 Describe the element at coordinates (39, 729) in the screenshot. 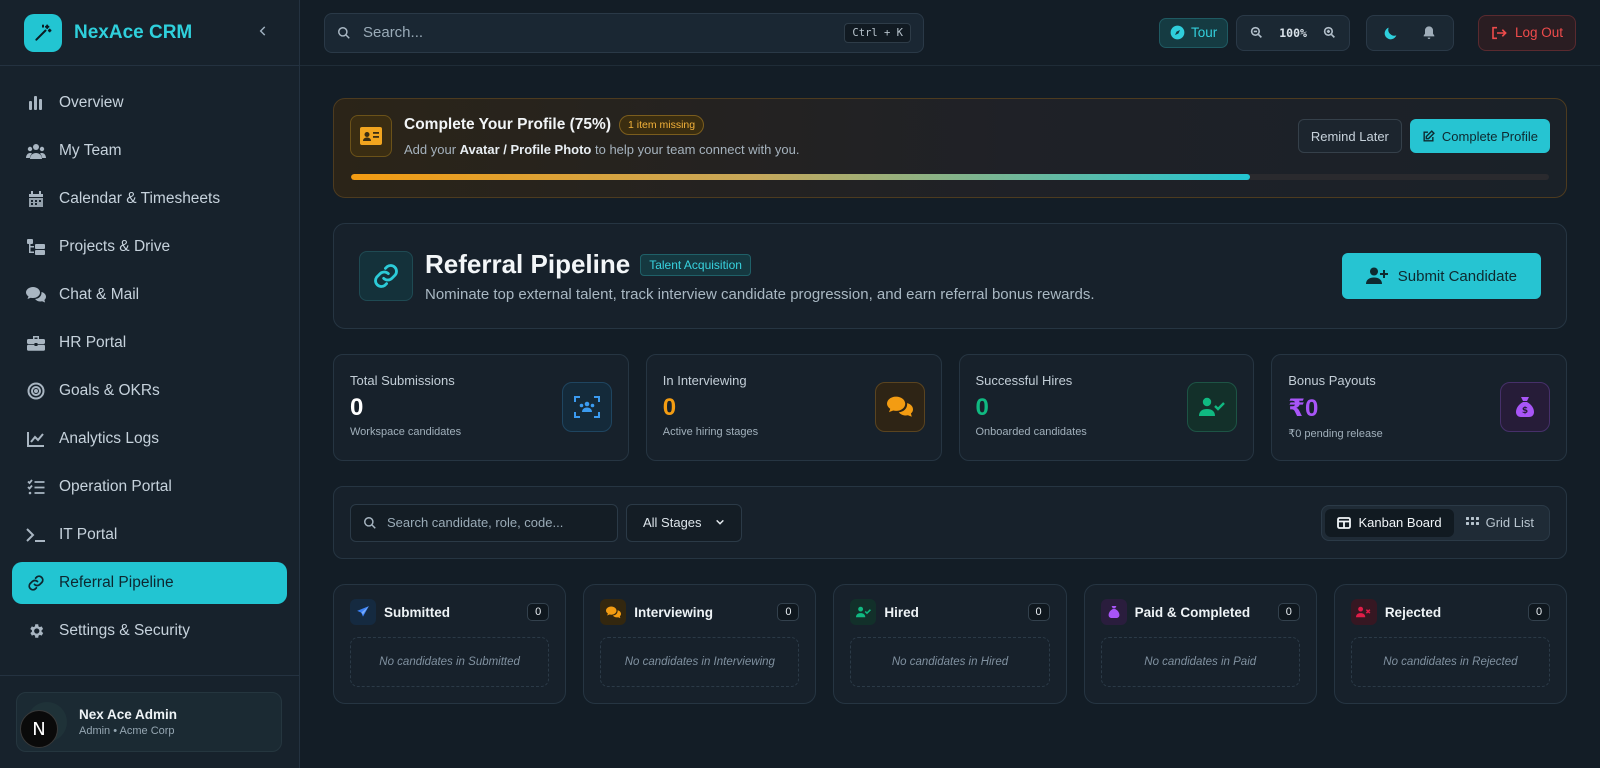

I see `framework-badge: N` at that location.